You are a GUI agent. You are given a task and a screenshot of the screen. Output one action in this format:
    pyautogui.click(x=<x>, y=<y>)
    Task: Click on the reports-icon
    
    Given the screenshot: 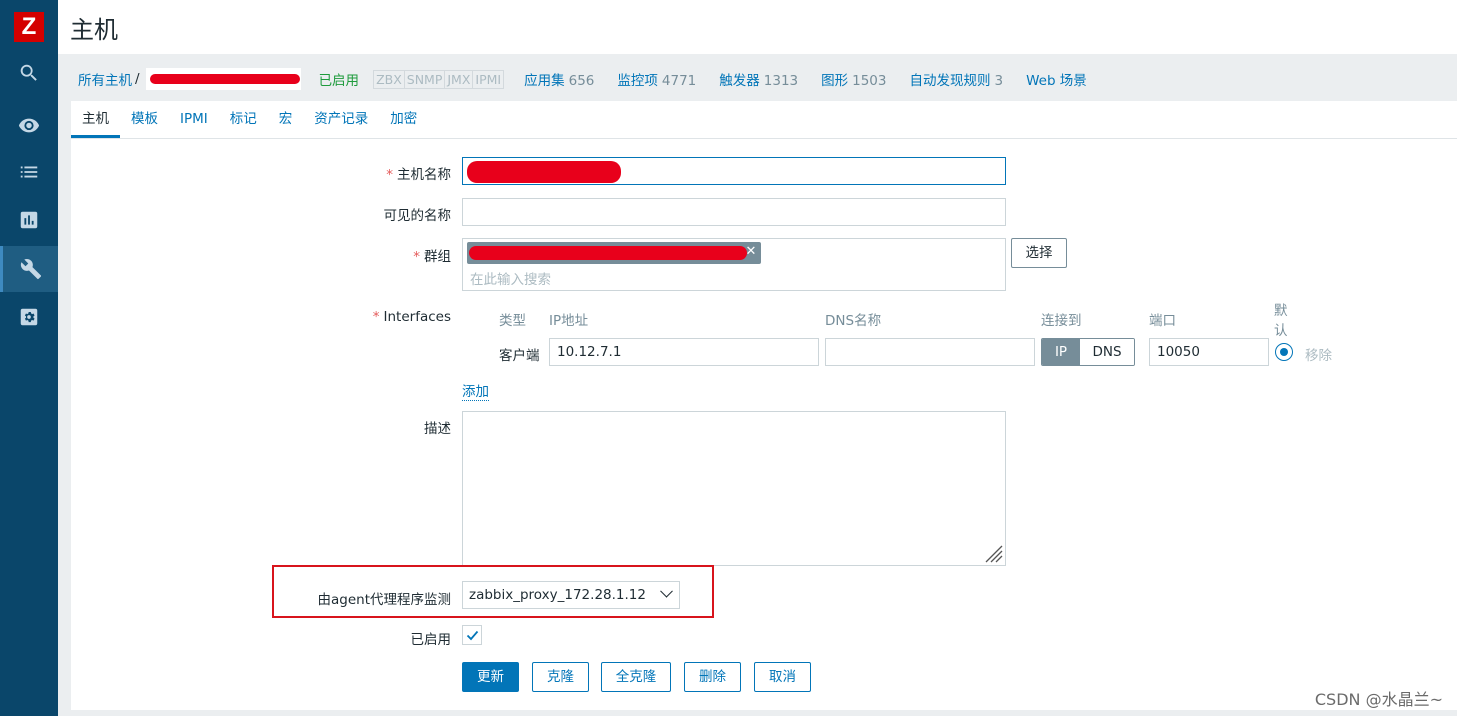 What is the action you would take?
    pyautogui.click(x=29, y=220)
    